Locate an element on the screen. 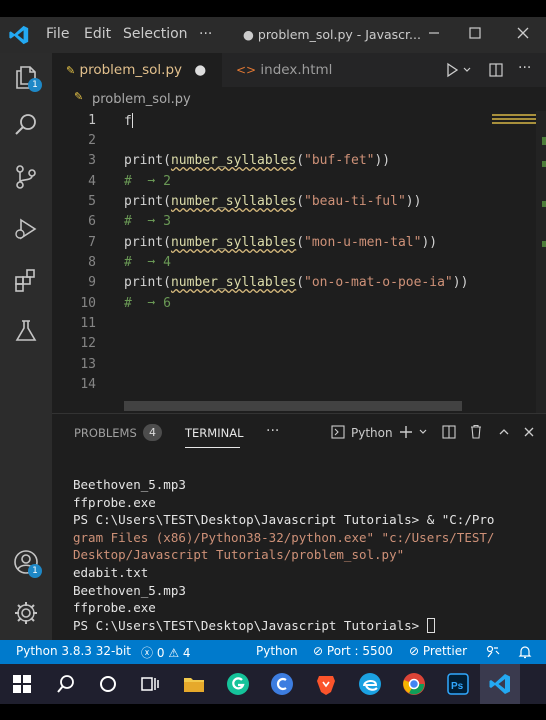 Image resolution: width=546 pixels, height=720 pixels. terminal-icon is located at coordinates (338, 432).